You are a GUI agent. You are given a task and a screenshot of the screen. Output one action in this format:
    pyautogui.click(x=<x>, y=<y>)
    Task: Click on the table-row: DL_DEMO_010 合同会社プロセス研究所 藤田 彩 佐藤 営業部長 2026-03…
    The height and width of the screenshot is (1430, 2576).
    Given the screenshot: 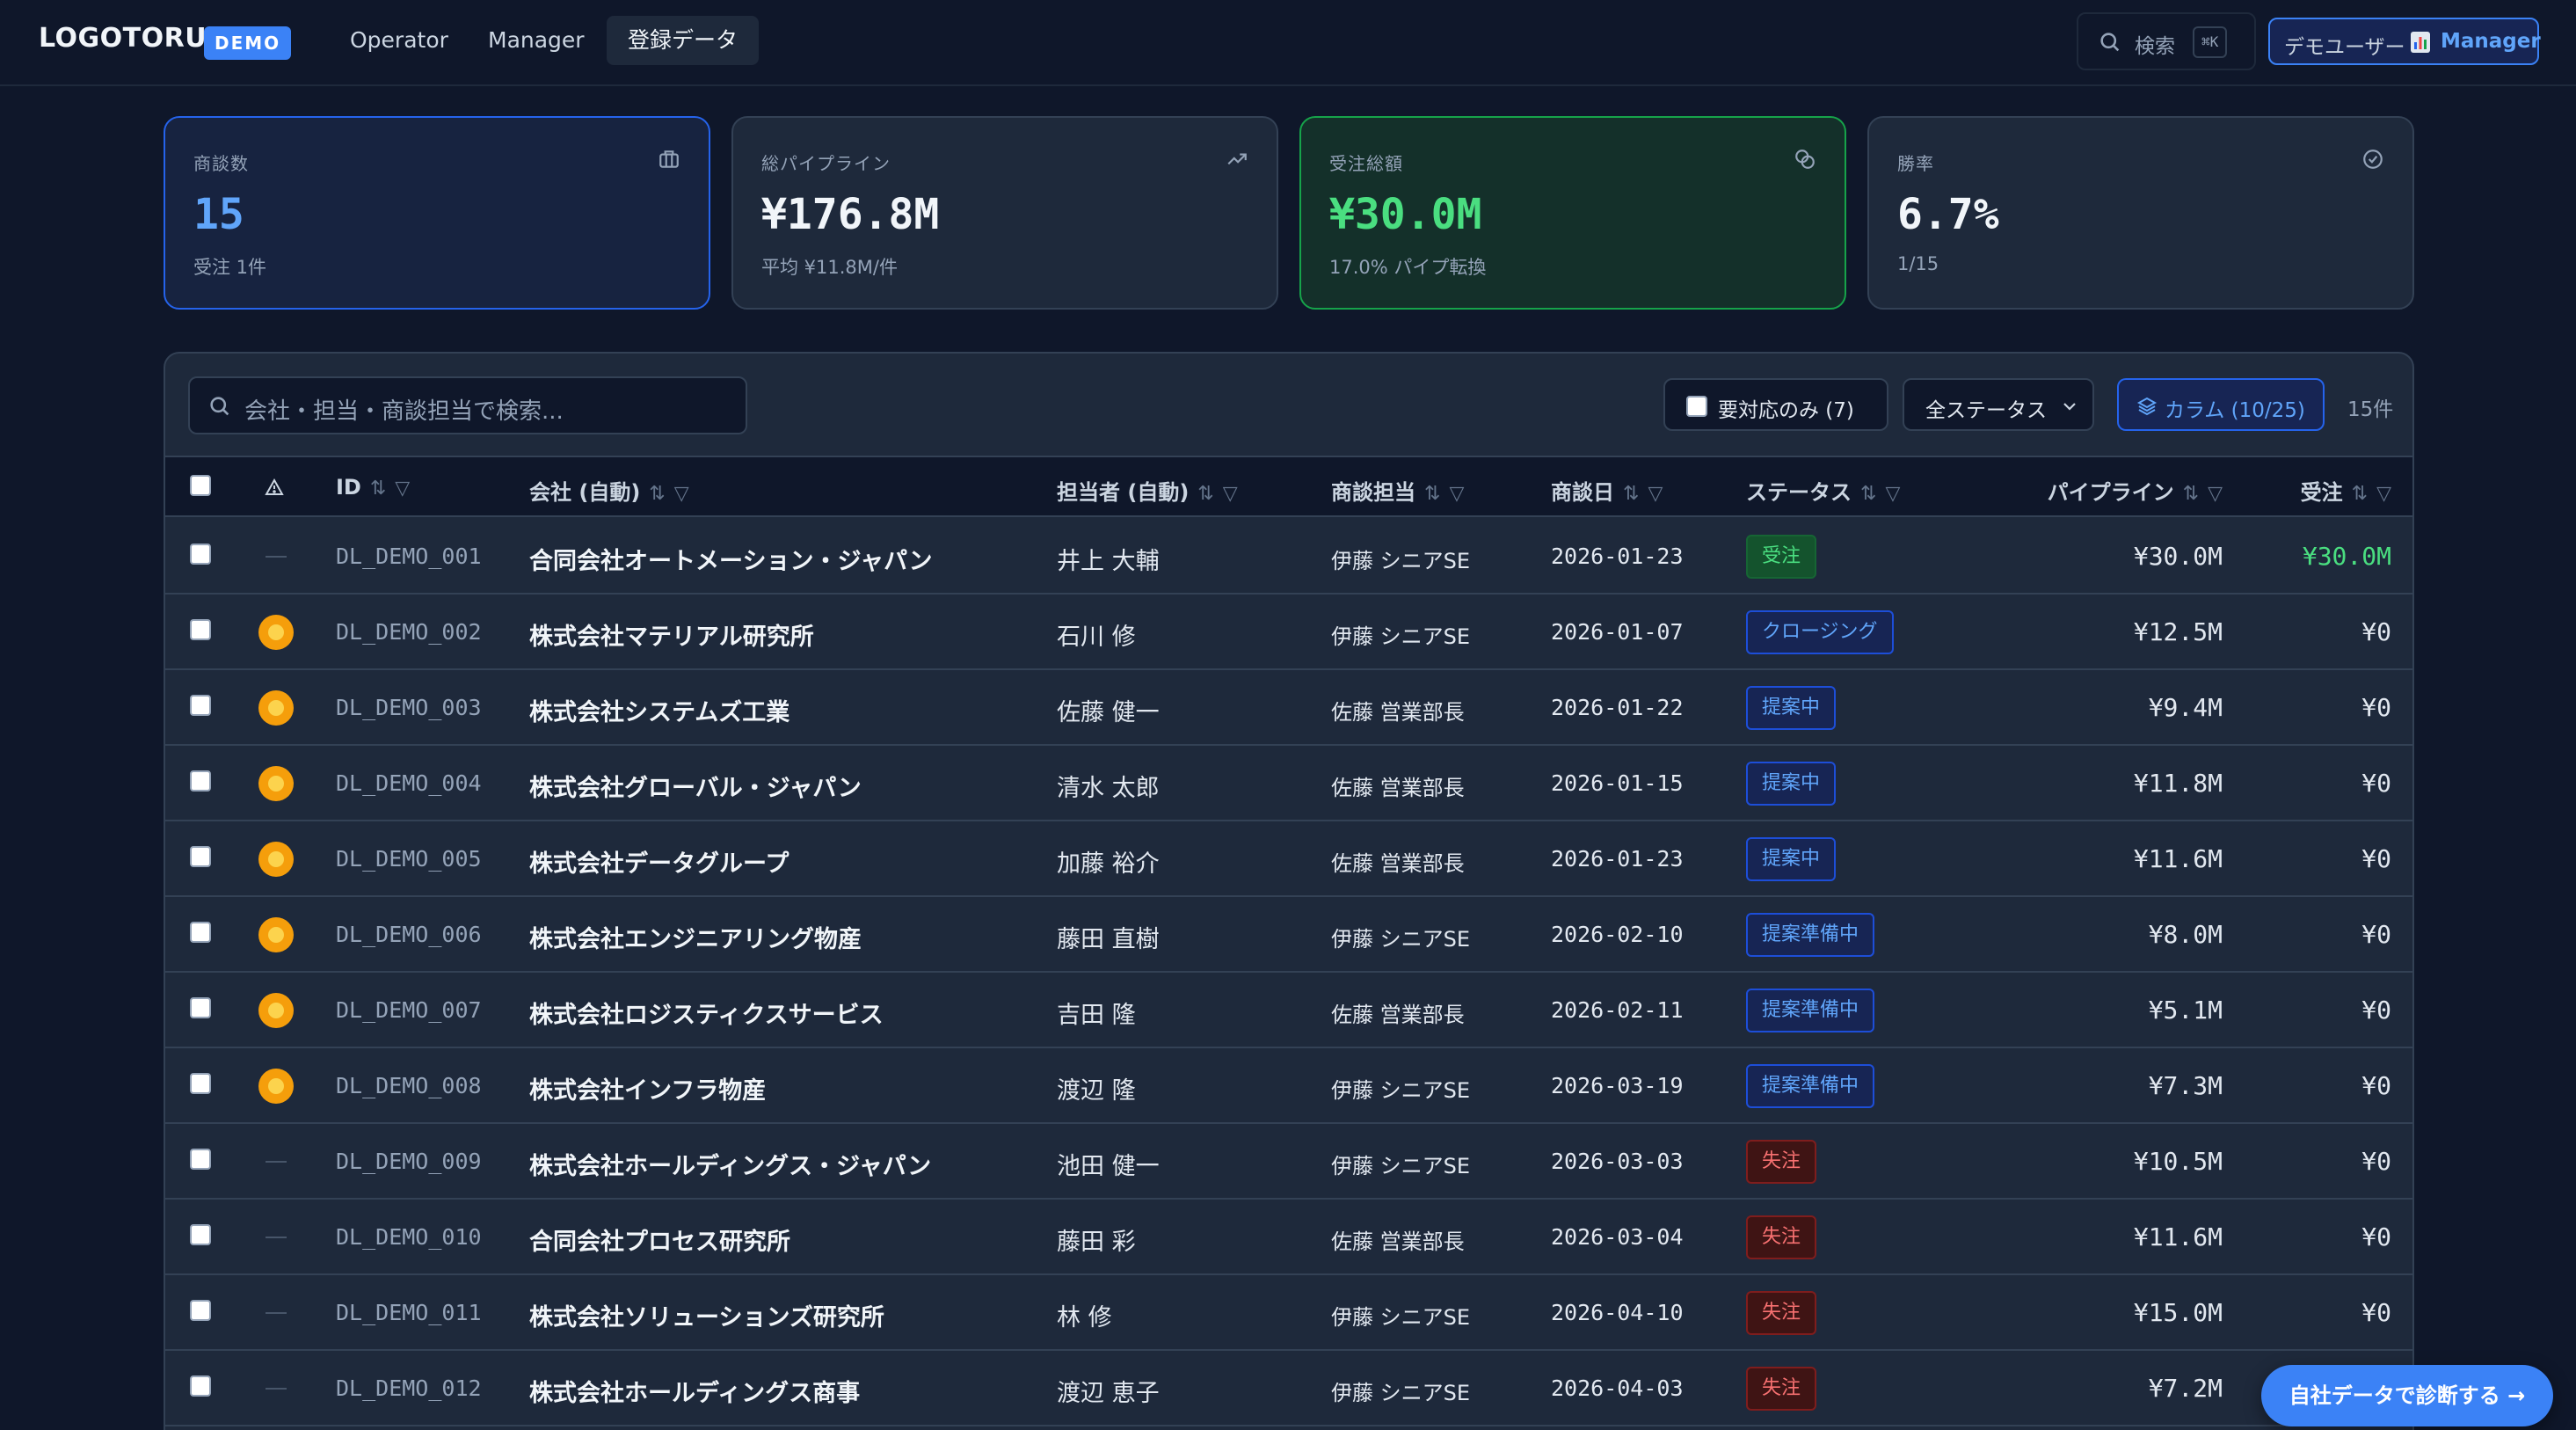 What is the action you would take?
    pyautogui.click(x=1288, y=1237)
    